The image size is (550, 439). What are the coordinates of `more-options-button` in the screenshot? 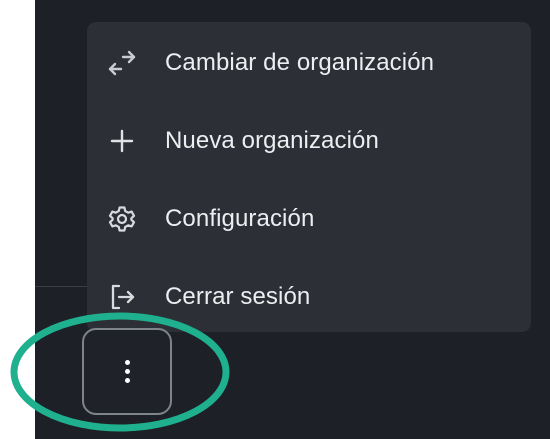 It's located at (127, 371).